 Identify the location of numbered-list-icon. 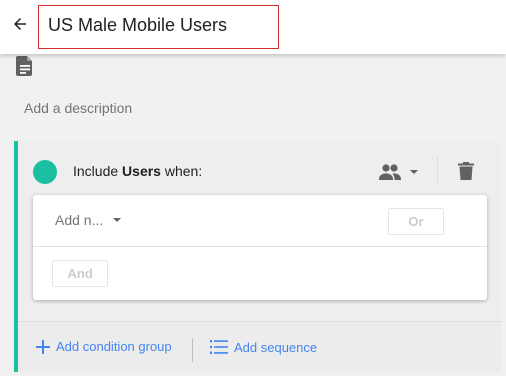
(219, 347).